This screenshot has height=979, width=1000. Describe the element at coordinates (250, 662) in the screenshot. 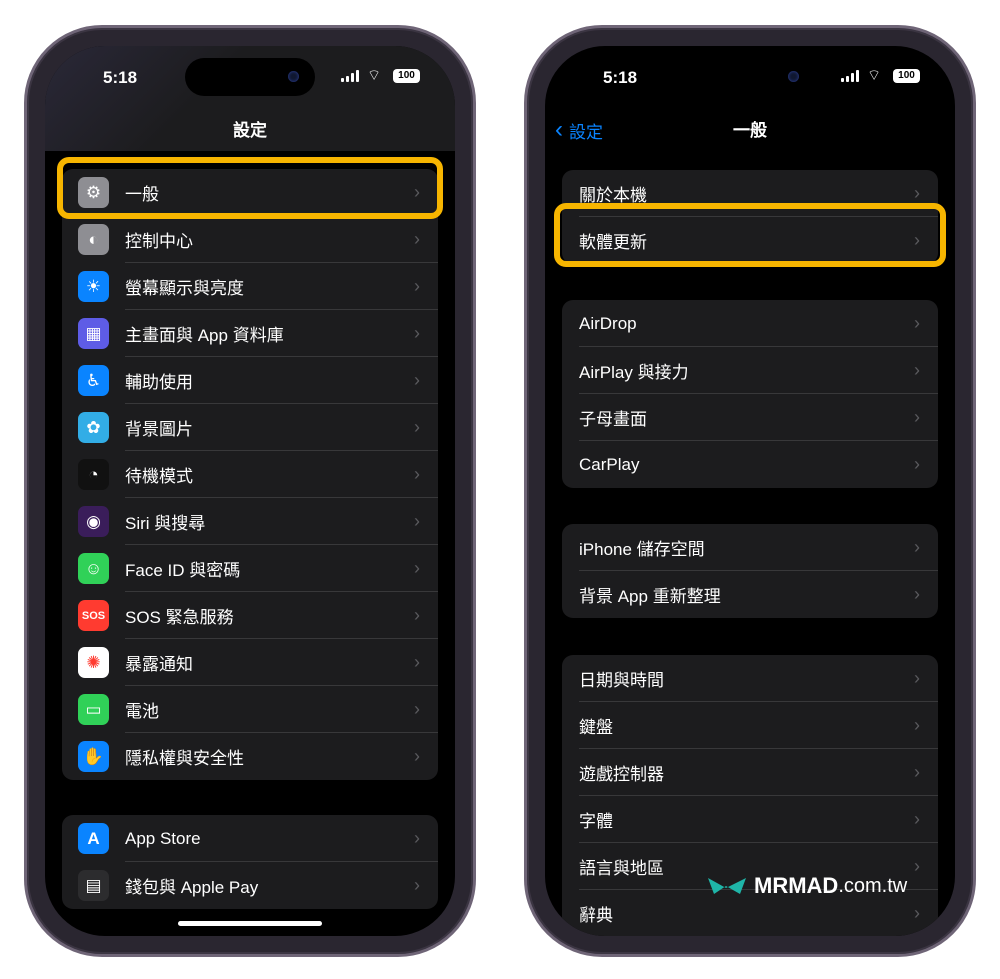

I see `list-item-exposure: ✺ 暴露通知 ›` at that location.